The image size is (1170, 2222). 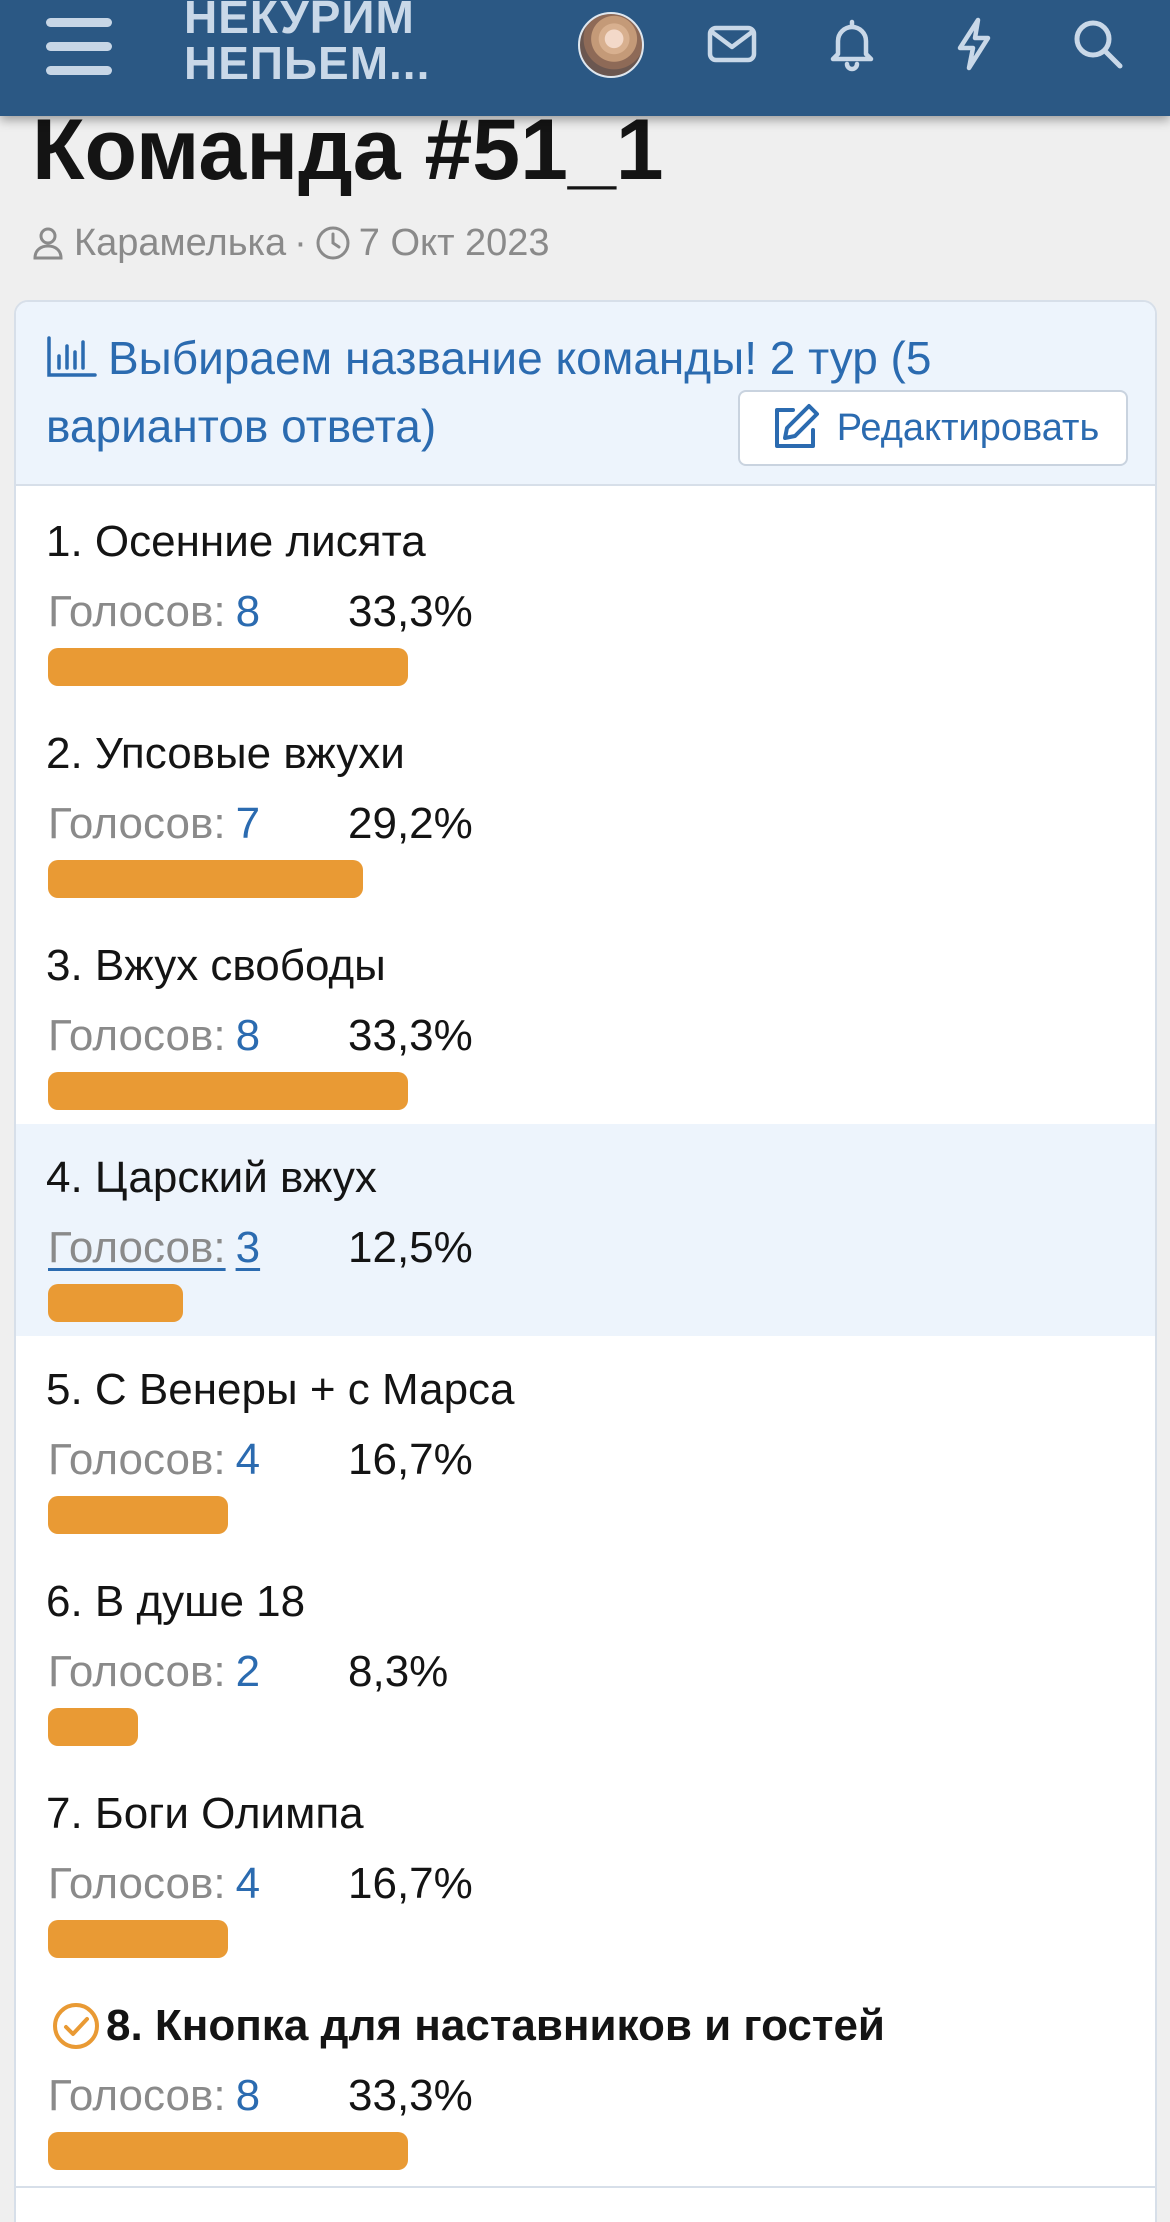 What do you see at coordinates (225, 753) in the screenshot?
I see `poll-option-label: 2. Упсовые вжухи` at bounding box center [225, 753].